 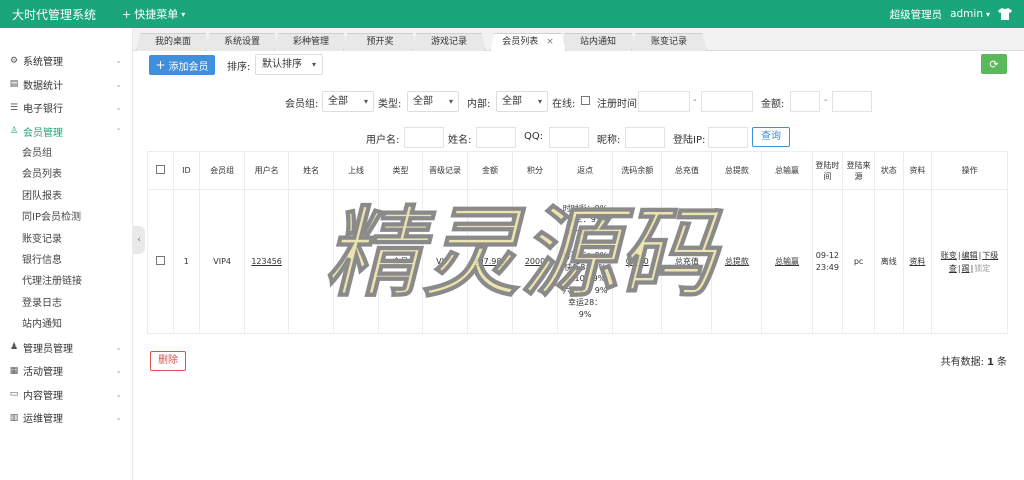 I want to click on cell-id: 1, so click(x=186, y=261).